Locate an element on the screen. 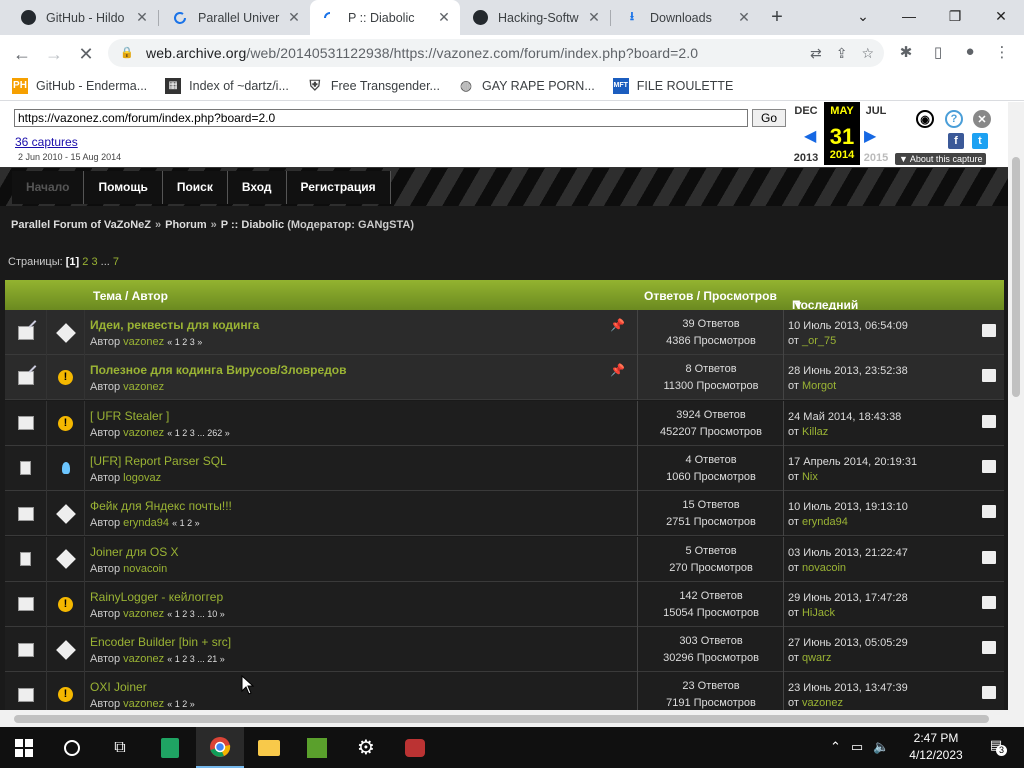 The width and height of the screenshot is (1024, 768). topic-pages: « 1 2 3 » is located at coordinates (184, 342).